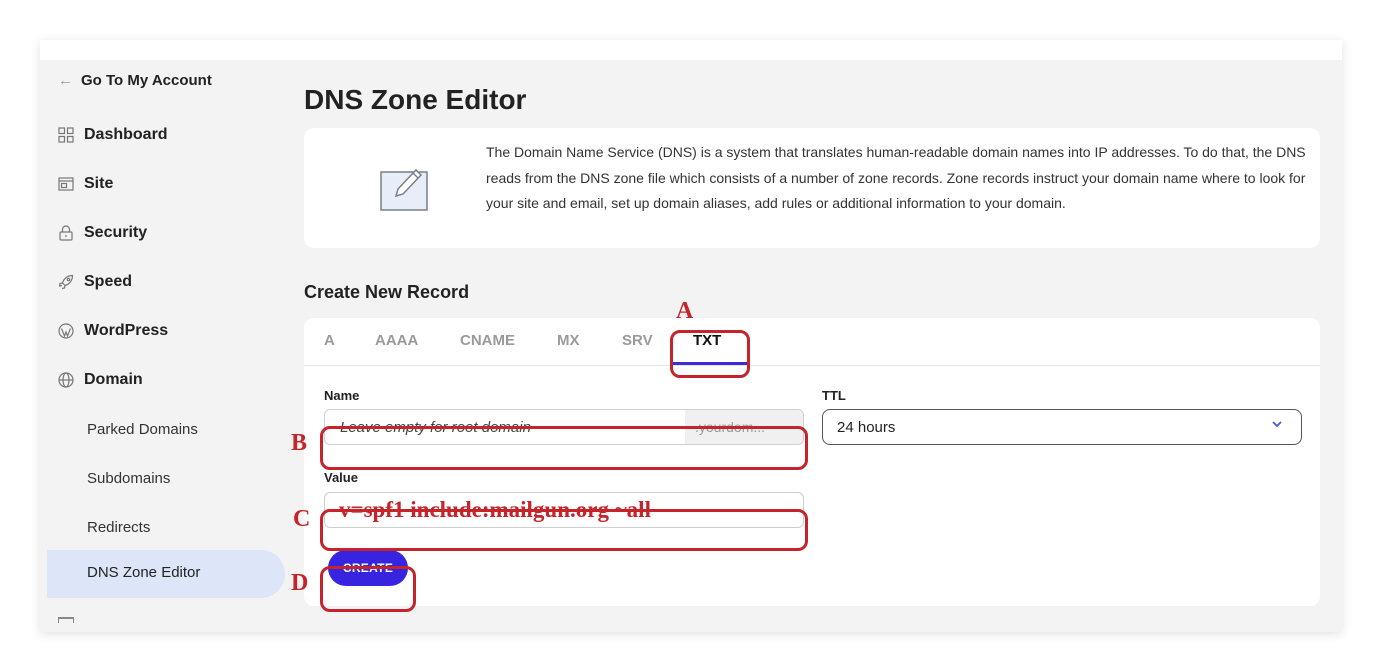 This screenshot has height=672, width=1382. I want to click on sidebar-item-site: Site, so click(85, 184).